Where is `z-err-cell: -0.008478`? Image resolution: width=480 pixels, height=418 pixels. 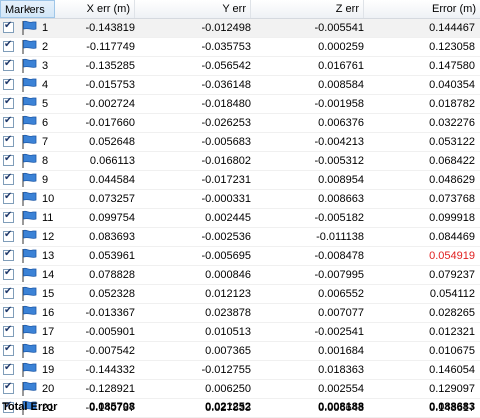
z-err-cell: -0.008478 is located at coordinates (339, 256).